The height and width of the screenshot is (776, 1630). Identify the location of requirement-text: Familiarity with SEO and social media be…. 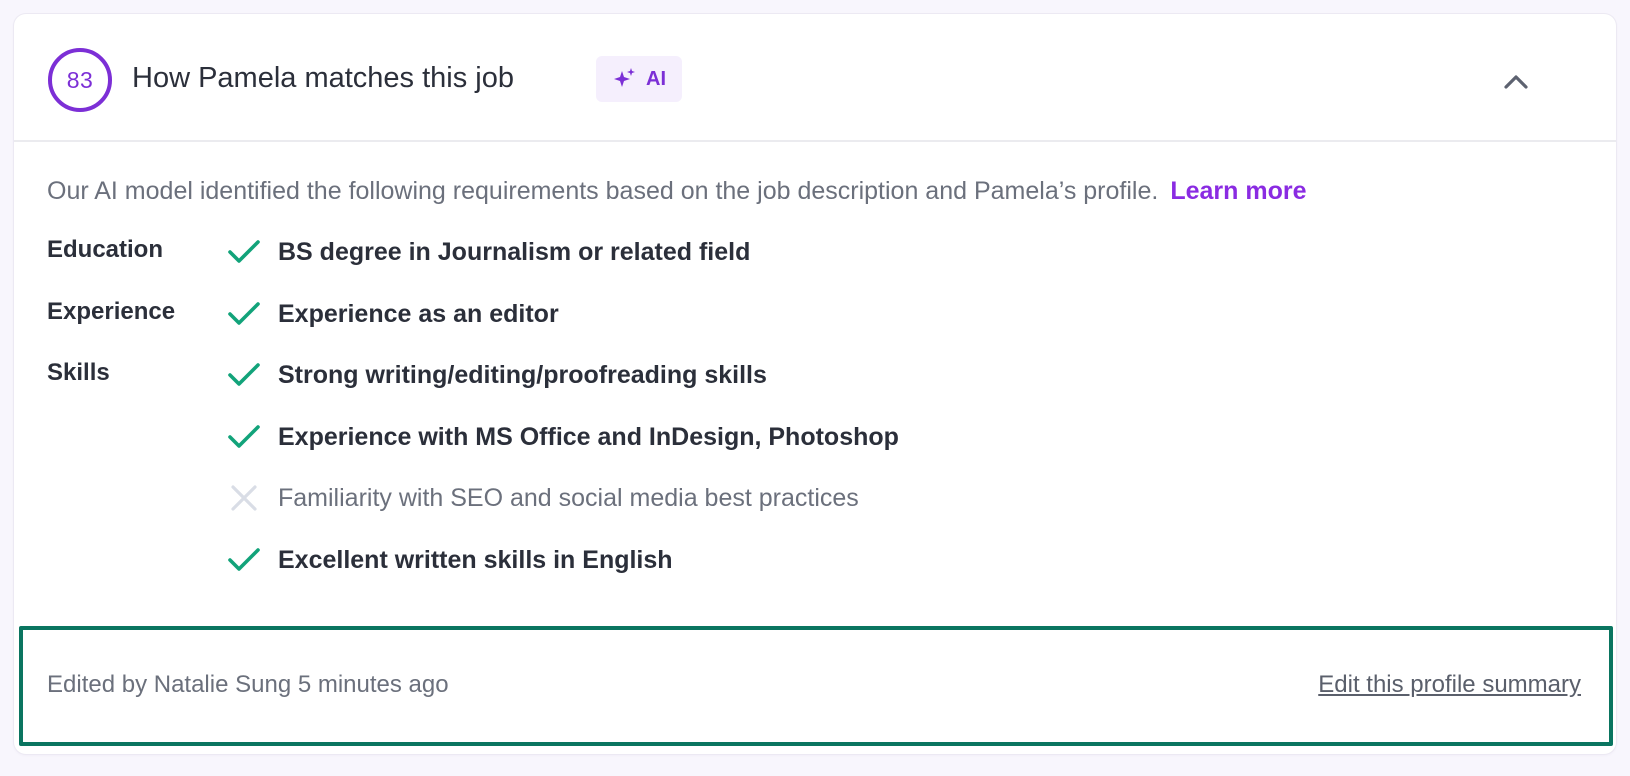
(568, 497).